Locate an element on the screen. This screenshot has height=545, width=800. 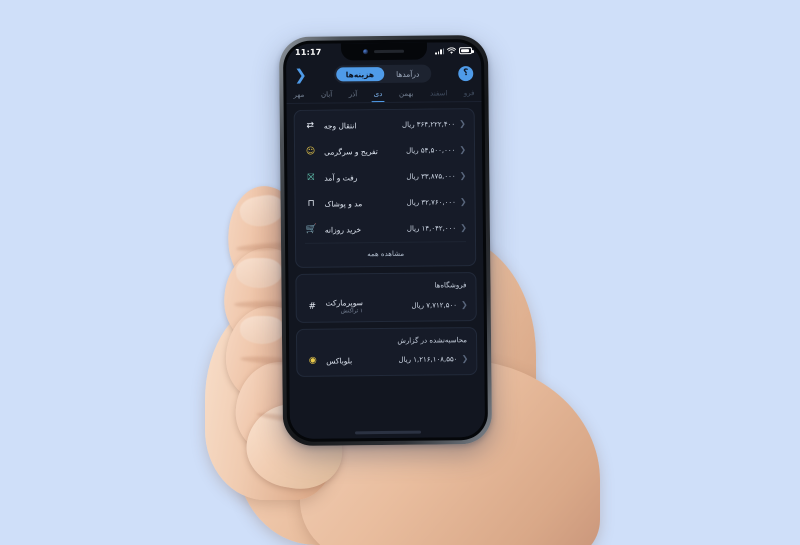
excluded-list: ❮ ۱,۲۱۶,۱۰۸,۵۵۰ ریال بلوباکس ◉ is located at coordinates (386, 360).